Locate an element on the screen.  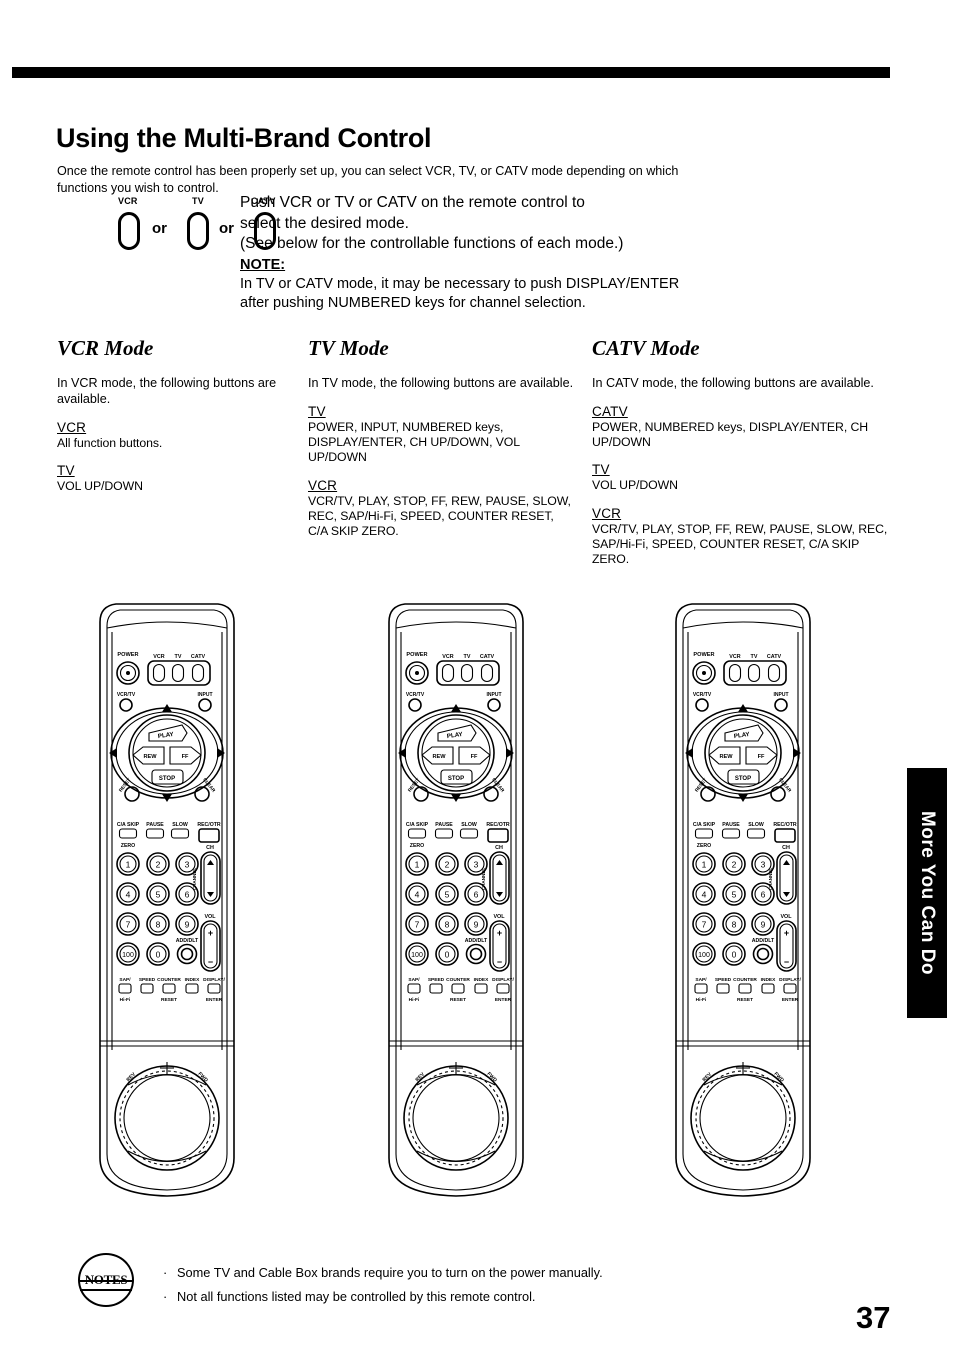
notes-badge-divider-bottom is located at coordinates (106, 1290).